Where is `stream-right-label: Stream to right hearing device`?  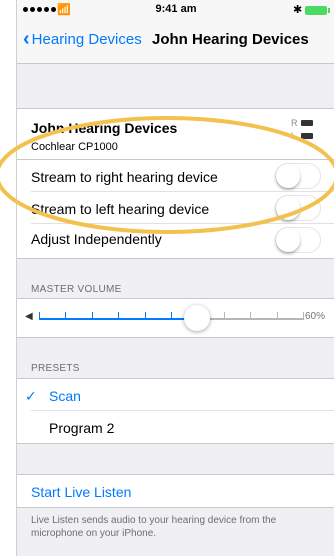 stream-right-label: Stream to right hearing device is located at coordinates (124, 177).